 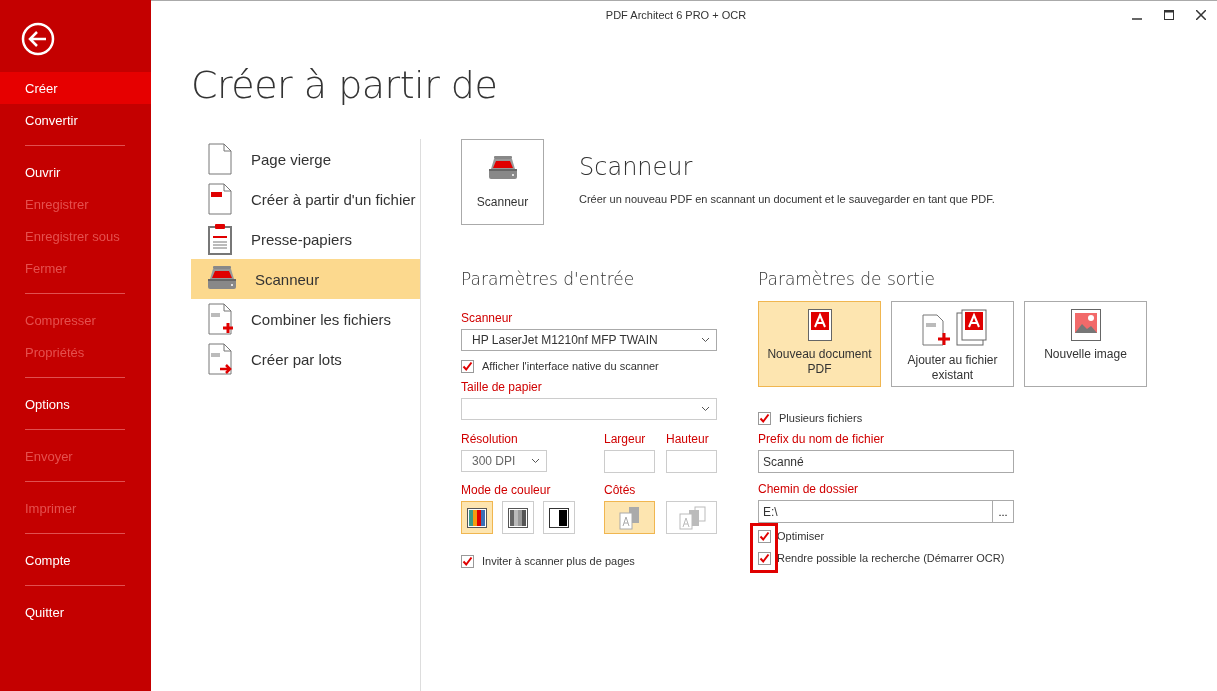 What do you see at coordinates (691, 461) in the screenshot?
I see `height-input` at bounding box center [691, 461].